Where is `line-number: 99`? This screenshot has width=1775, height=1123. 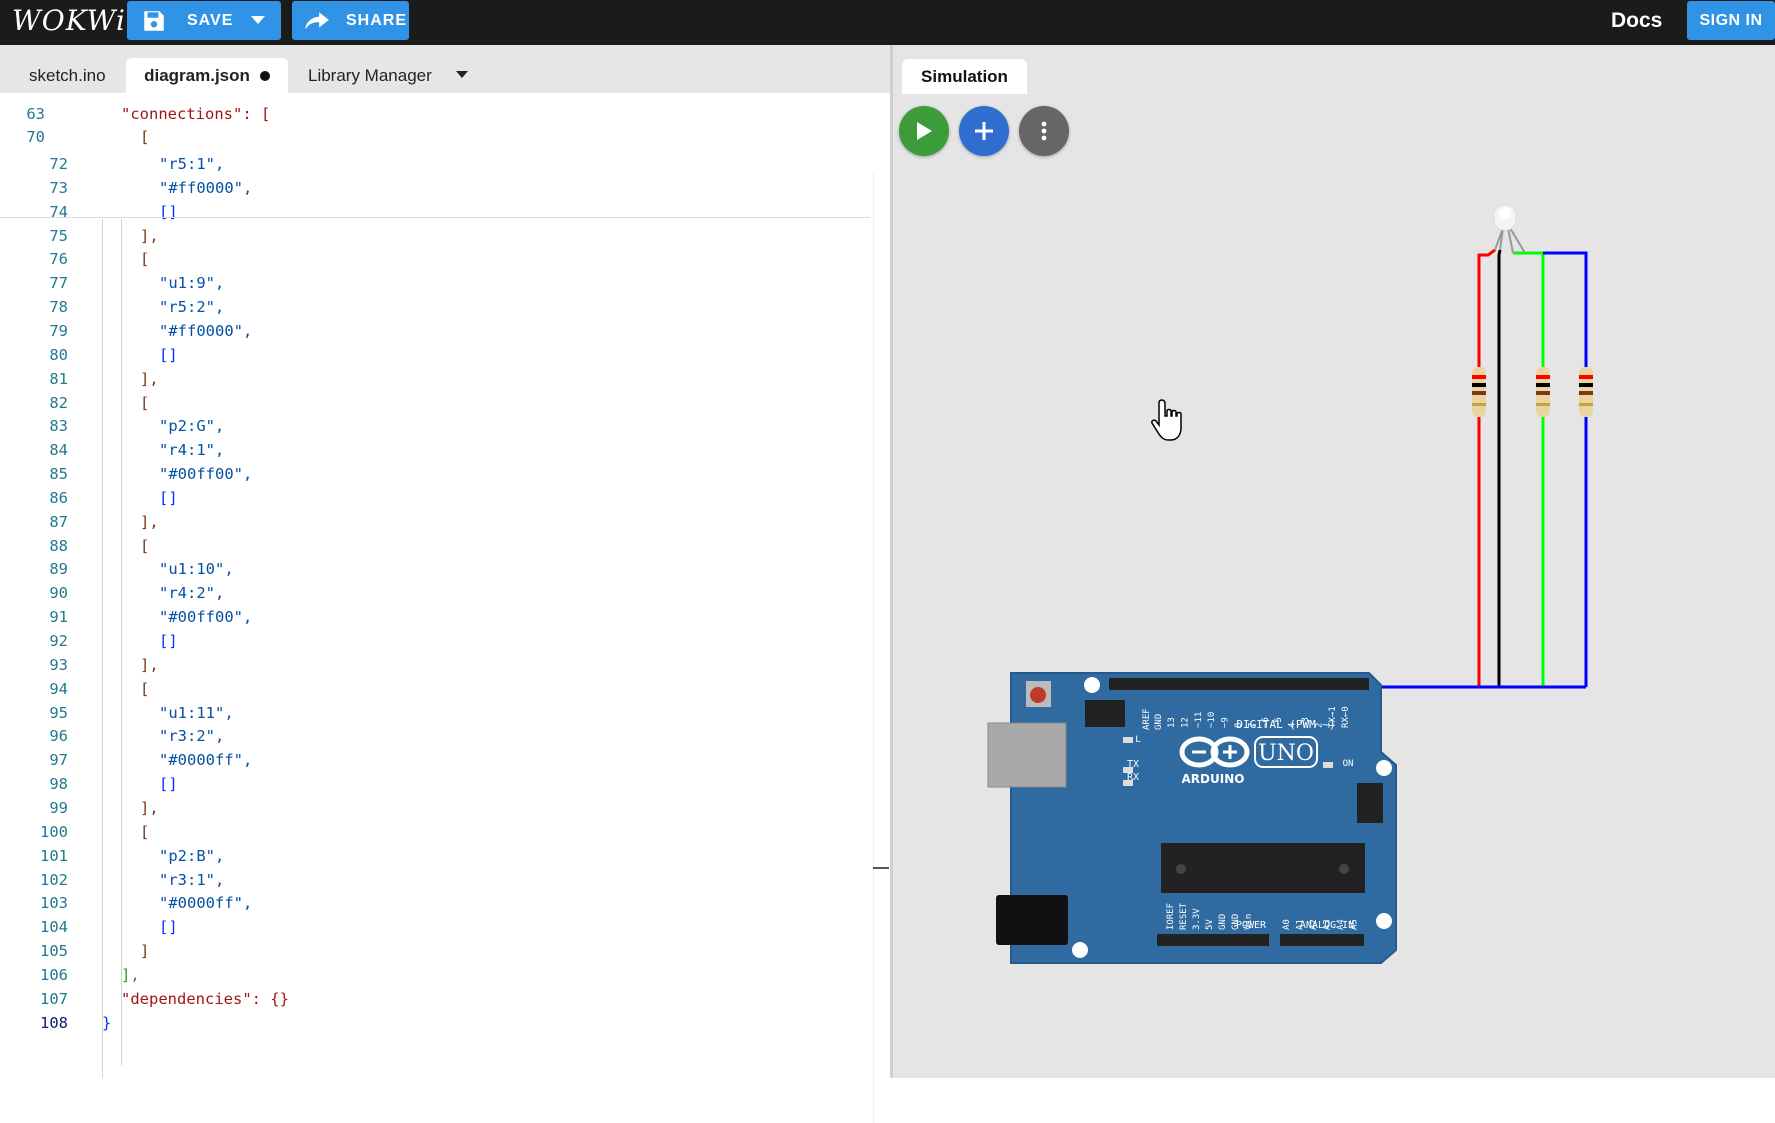
line-number: 99 is located at coordinates (58, 807).